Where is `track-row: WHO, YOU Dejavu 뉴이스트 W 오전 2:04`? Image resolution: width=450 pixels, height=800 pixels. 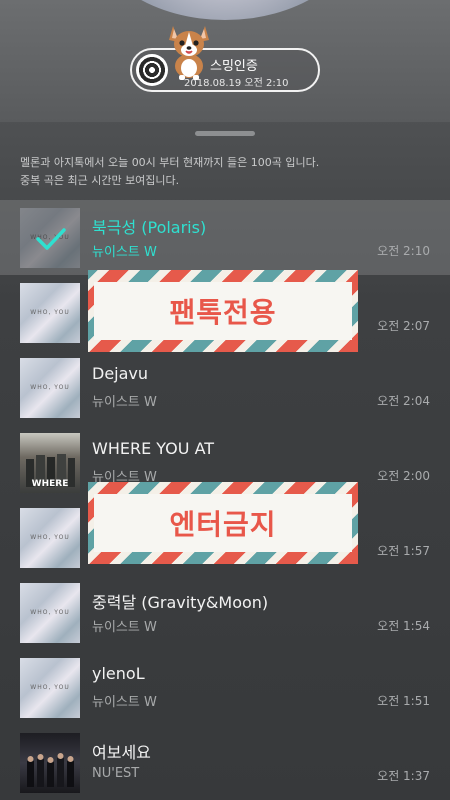 track-row: WHO, YOU Dejavu 뉴이스트 W 오전 2:04 is located at coordinates (225, 387).